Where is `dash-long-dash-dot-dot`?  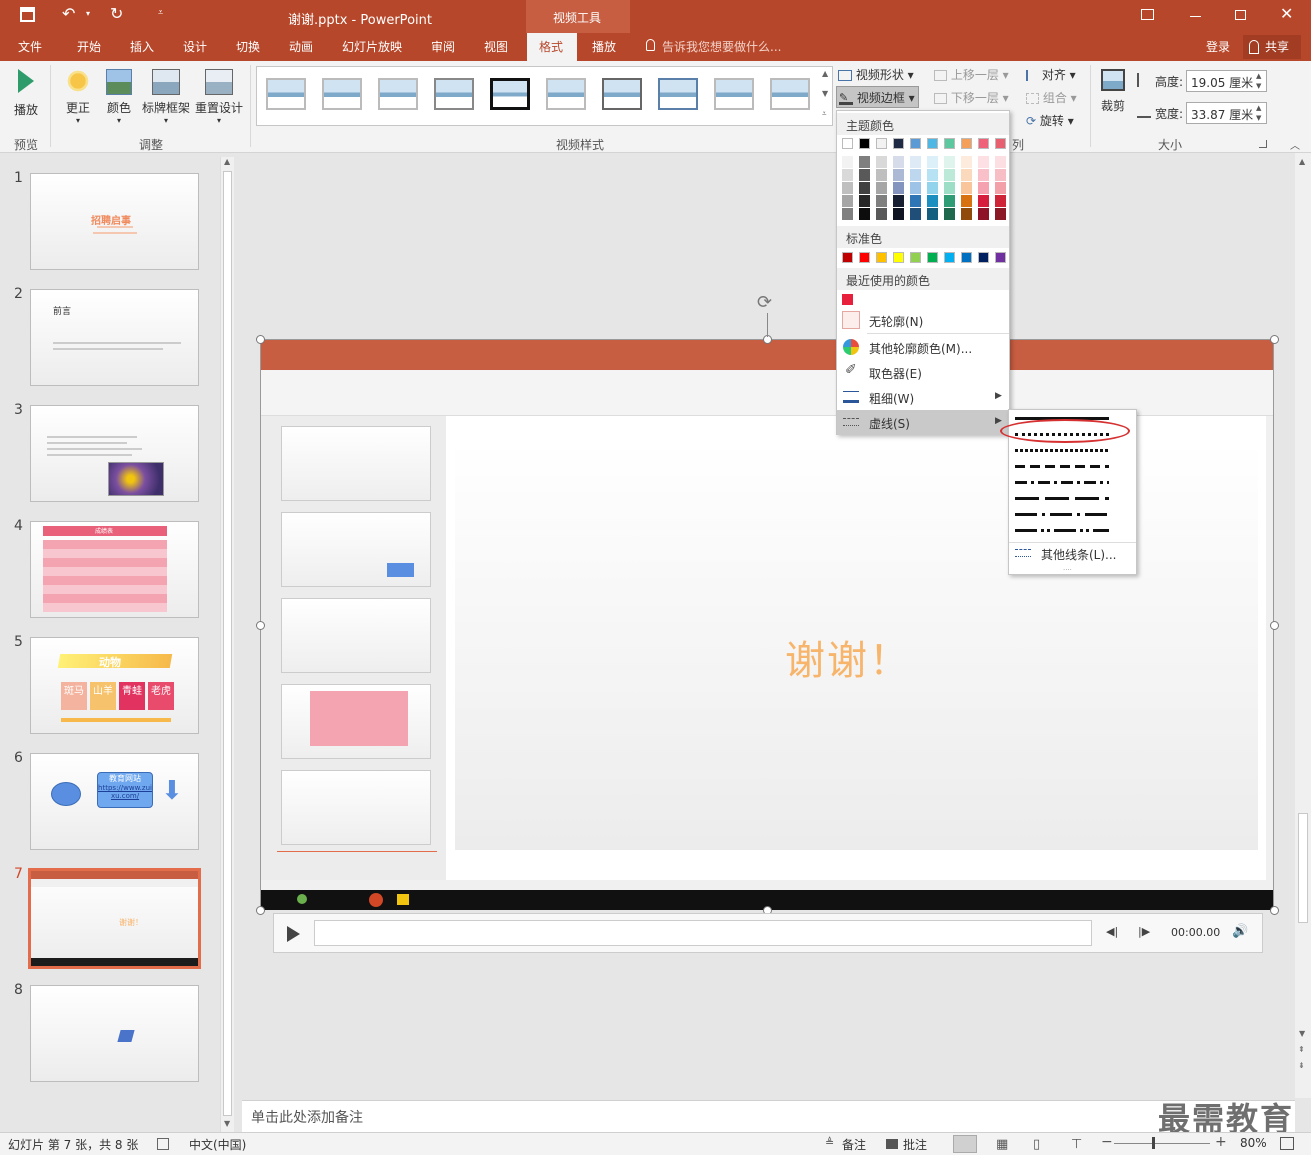 dash-long-dash-dot-dot is located at coordinates (1062, 530).